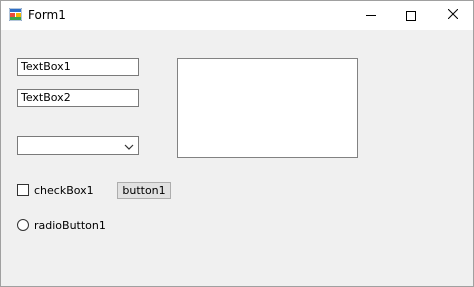 The height and width of the screenshot is (287, 474). I want to click on chevron-down-icon, so click(129, 145).